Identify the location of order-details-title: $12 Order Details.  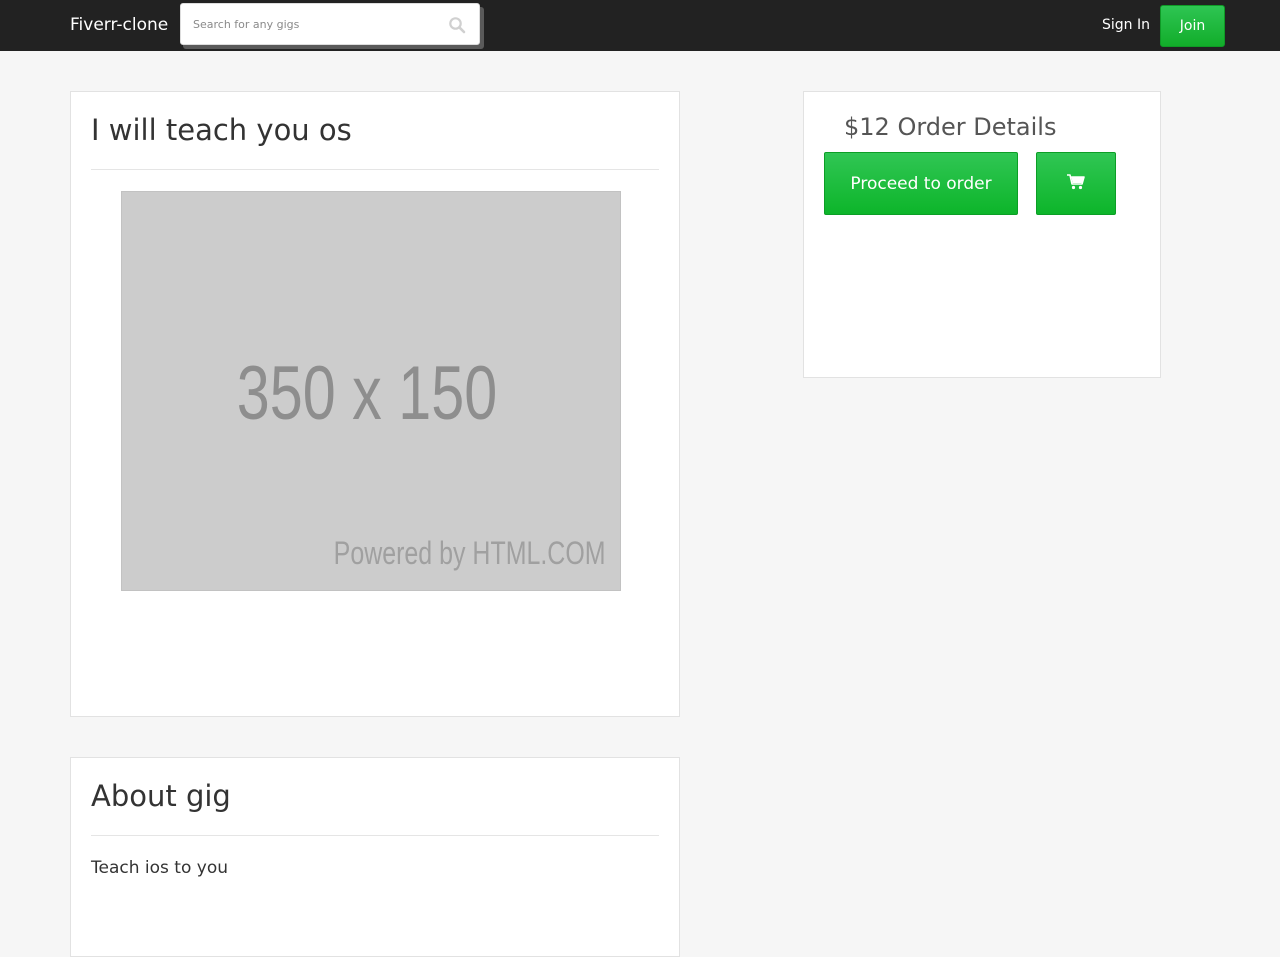
(950, 127).